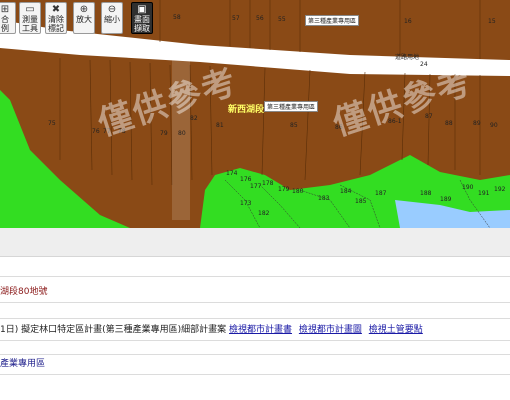 This screenshot has height=400, width=510. Describe the element at coordinates (264, 213) in the screenshot. I see `parcel-label: 182` at that location.